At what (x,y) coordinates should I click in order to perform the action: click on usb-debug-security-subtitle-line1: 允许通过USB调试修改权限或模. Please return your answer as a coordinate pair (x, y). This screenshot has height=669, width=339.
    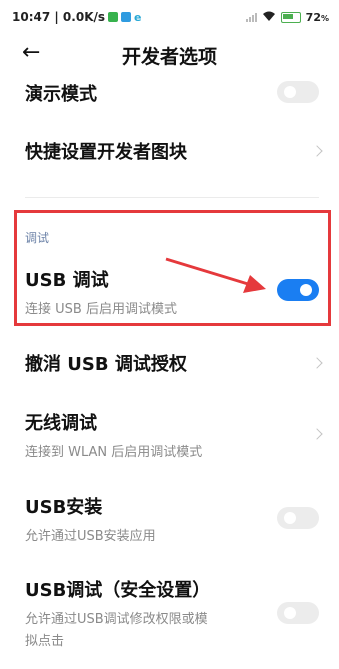
    Looking at the image, I should click on (116, 619).